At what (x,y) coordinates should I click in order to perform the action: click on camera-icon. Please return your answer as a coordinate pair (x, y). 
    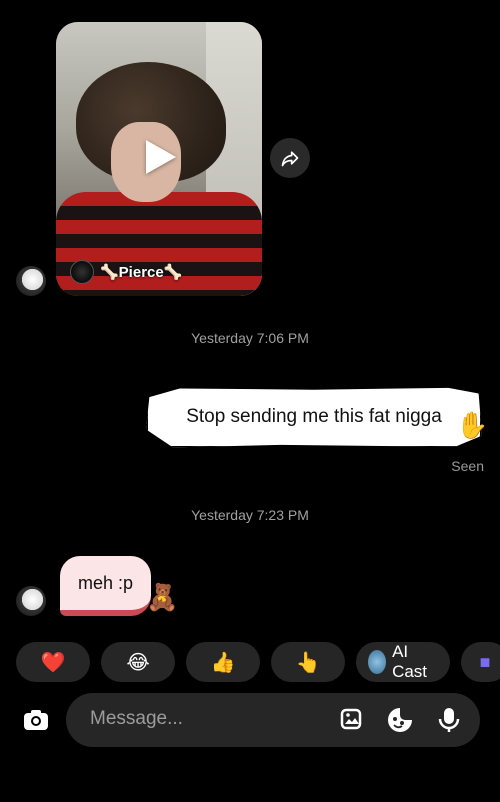
    Looking at the image, I should click on (36, 720).